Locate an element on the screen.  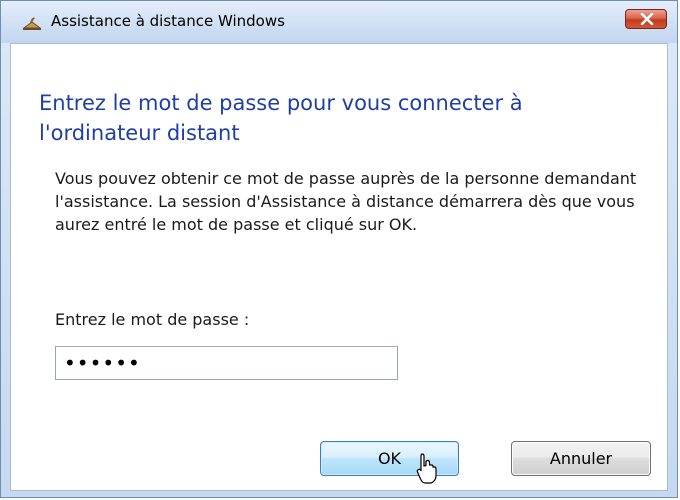
close-button is located at coordinates (646, 19).